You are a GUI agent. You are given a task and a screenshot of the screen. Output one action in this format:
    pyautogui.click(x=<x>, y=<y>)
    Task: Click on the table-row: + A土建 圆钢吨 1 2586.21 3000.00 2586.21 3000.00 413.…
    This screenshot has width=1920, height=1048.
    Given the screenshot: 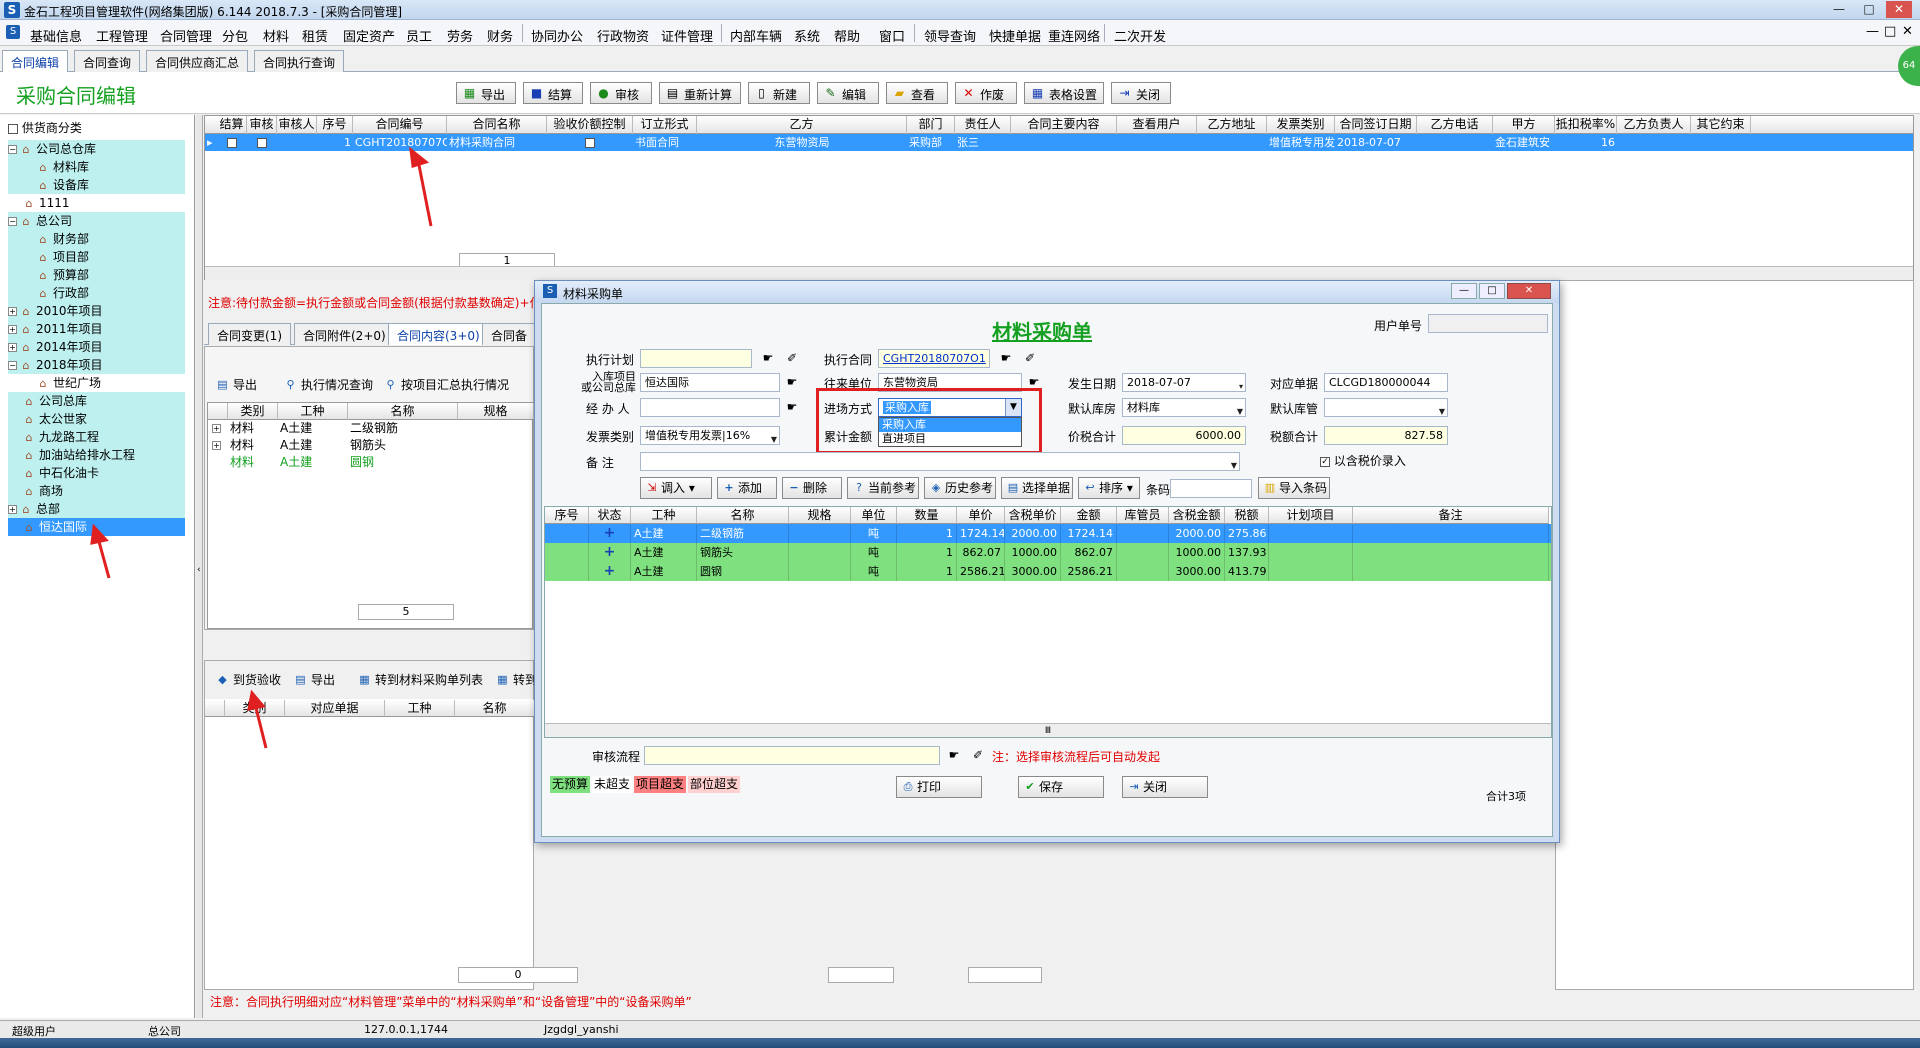 What is the action you would take?
    pyautogui.click(x=1048, y=571)
    